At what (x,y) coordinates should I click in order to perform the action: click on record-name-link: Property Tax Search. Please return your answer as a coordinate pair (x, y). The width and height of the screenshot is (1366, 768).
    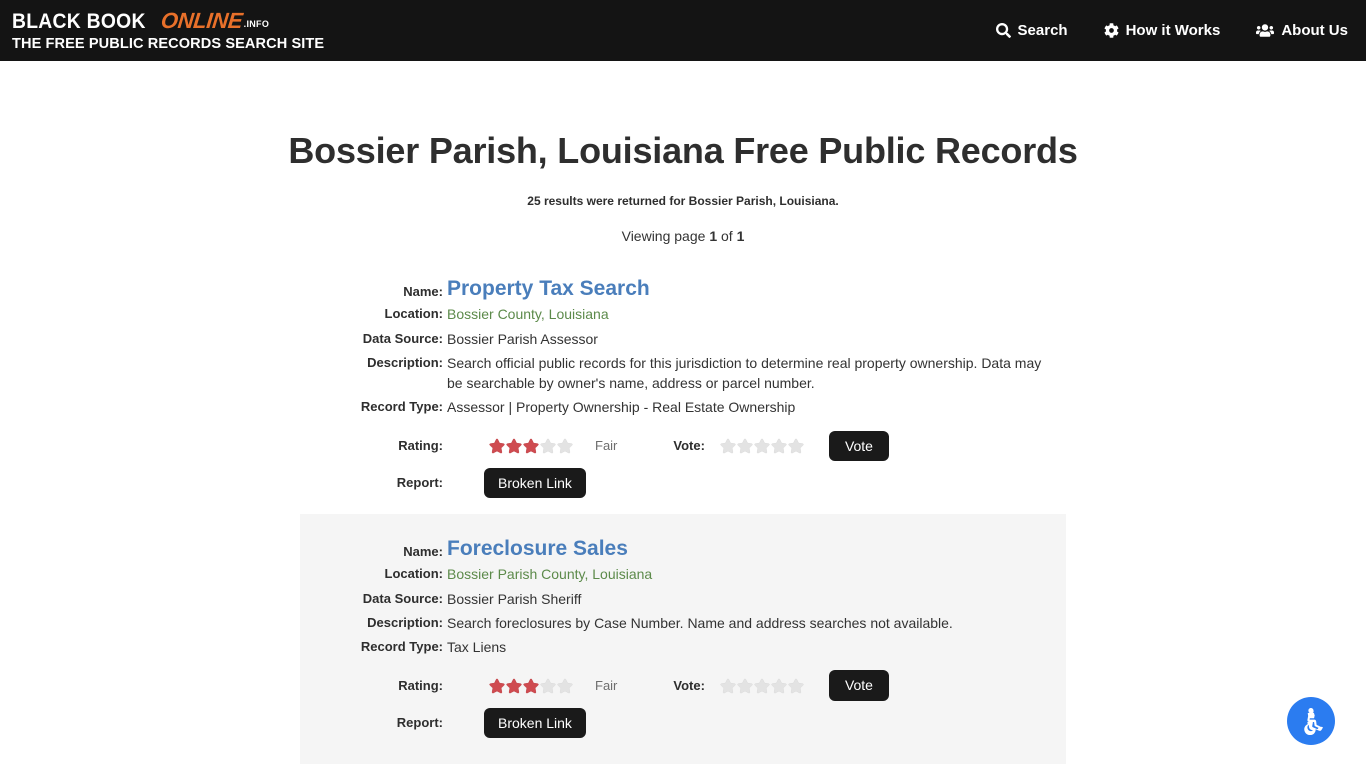
    Looking at the image, I should click on (548, 288).